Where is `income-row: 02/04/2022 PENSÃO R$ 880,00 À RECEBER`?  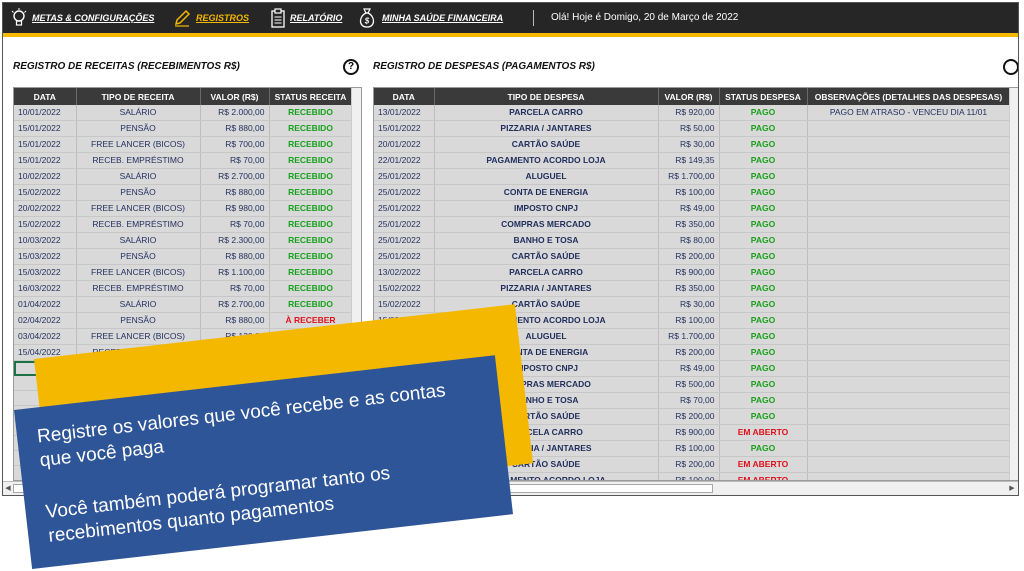
income-row: 02/04/2022 PENSÃO R$ 880,00 À RECEBER is located at coordinates (183, 320).